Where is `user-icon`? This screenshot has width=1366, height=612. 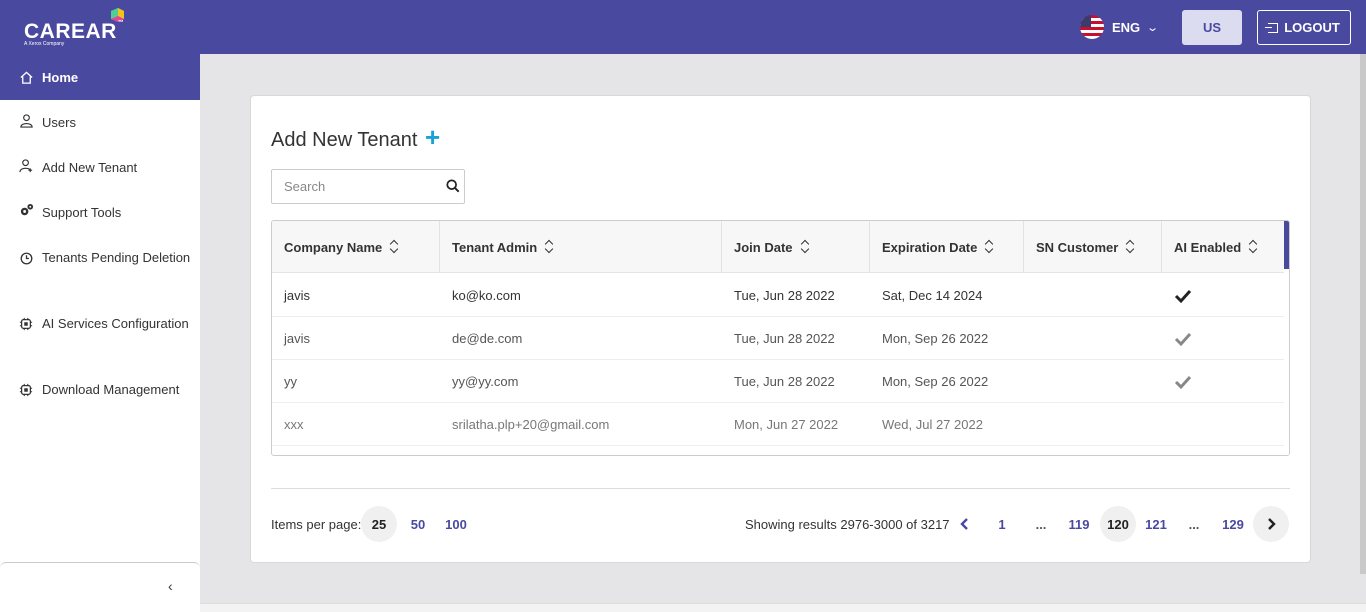 user-icon is located at coordinates (26, 120).